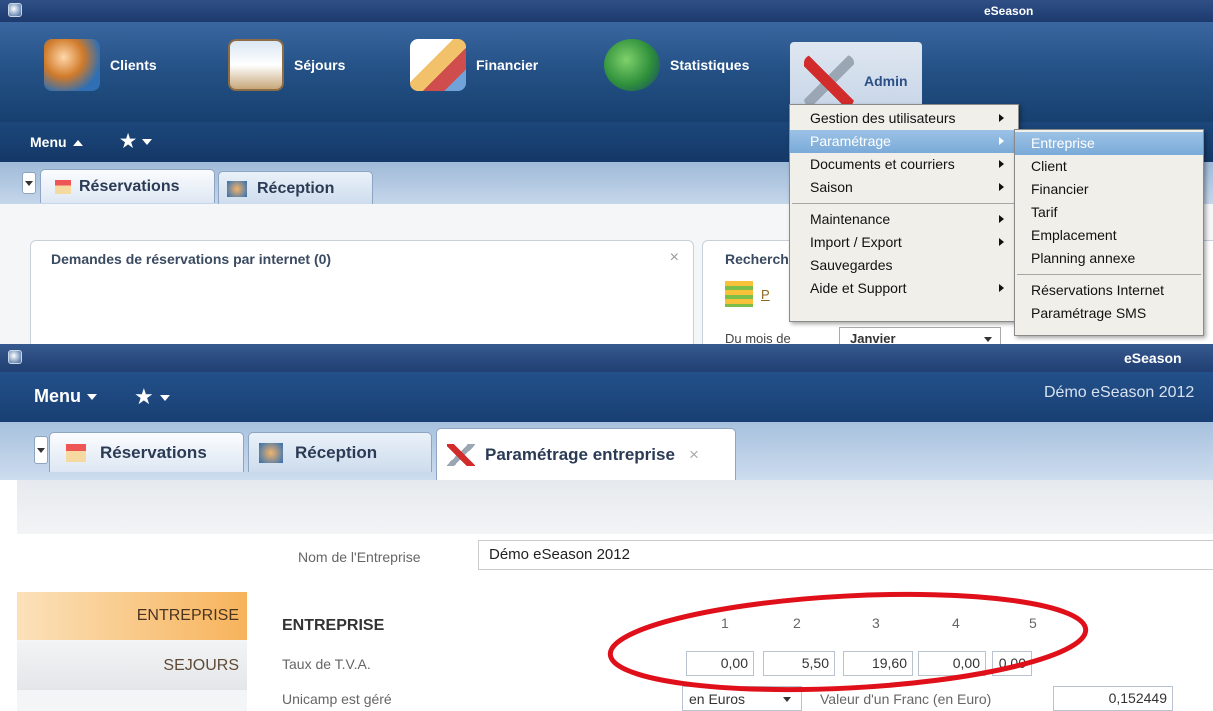 The image size is (1213, 711). What do you see at coordinates (739, 294) in the screenshot?
I see `planning-icon` at bounding box center [739, 294].